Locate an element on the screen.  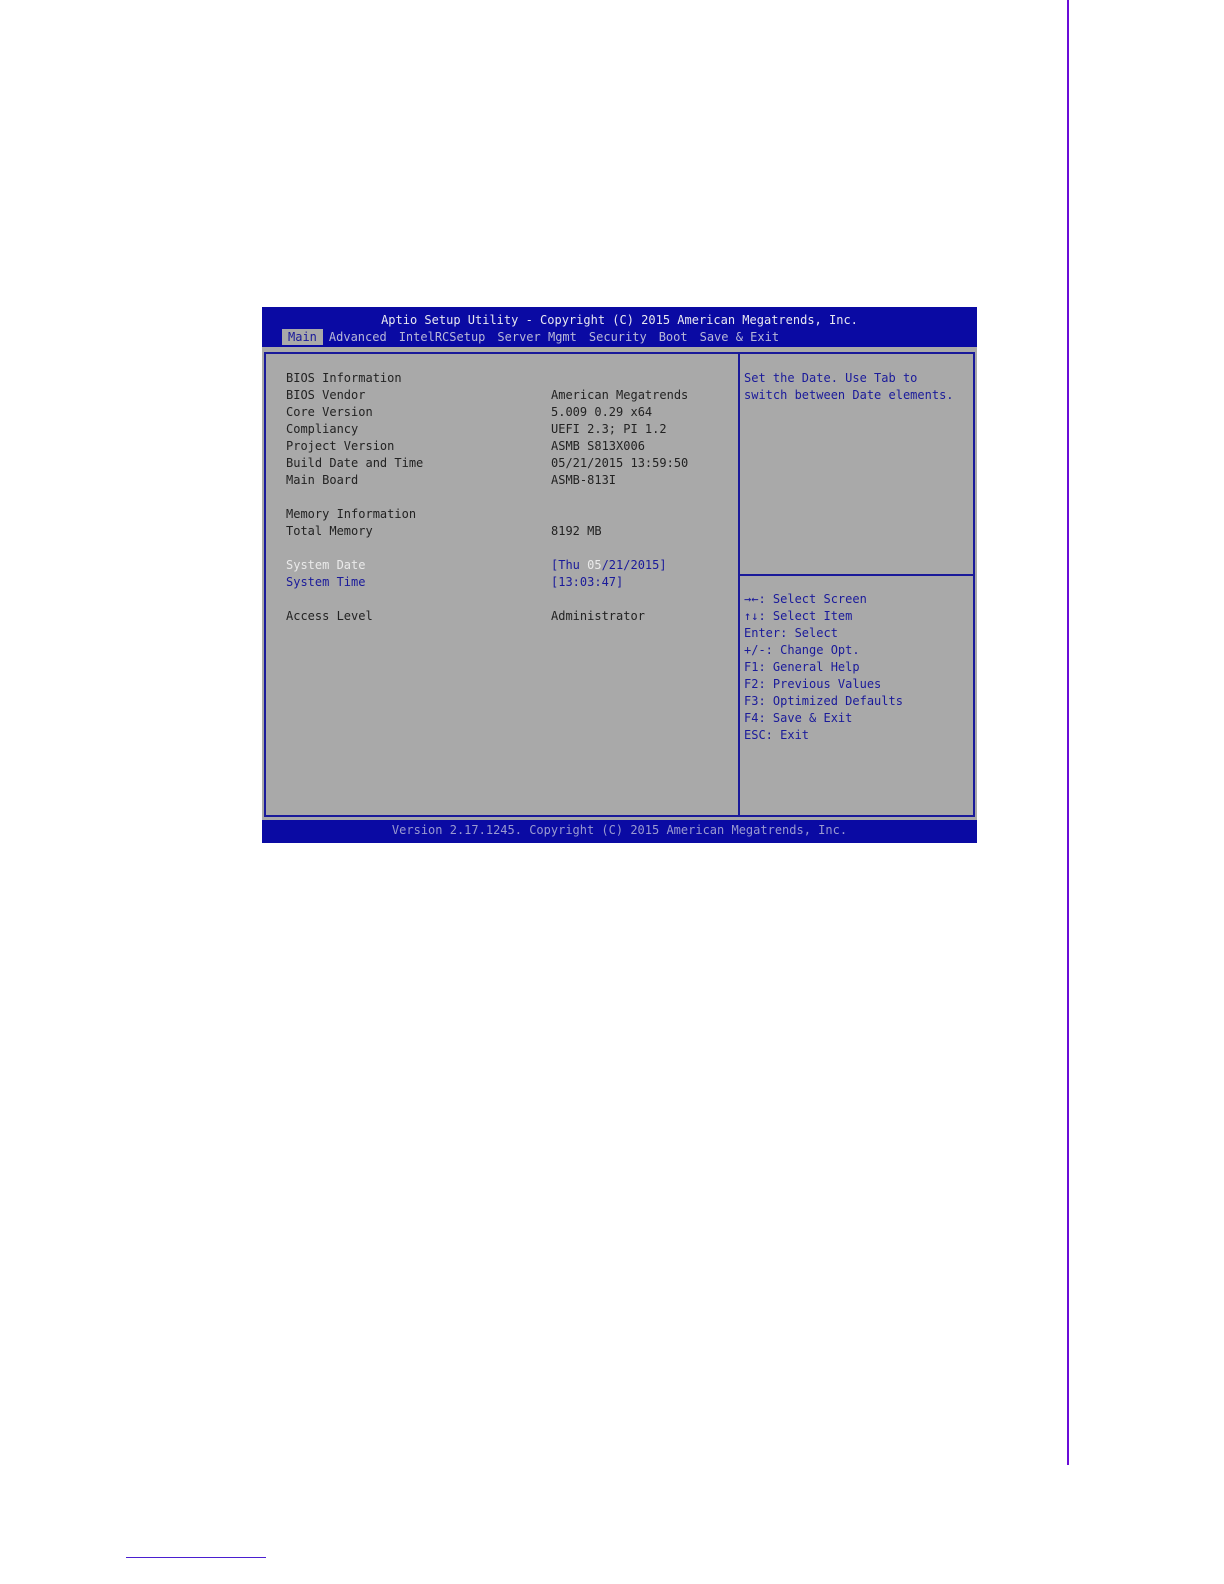
access-level-value: Administrator is located at coordinates (598, 616).